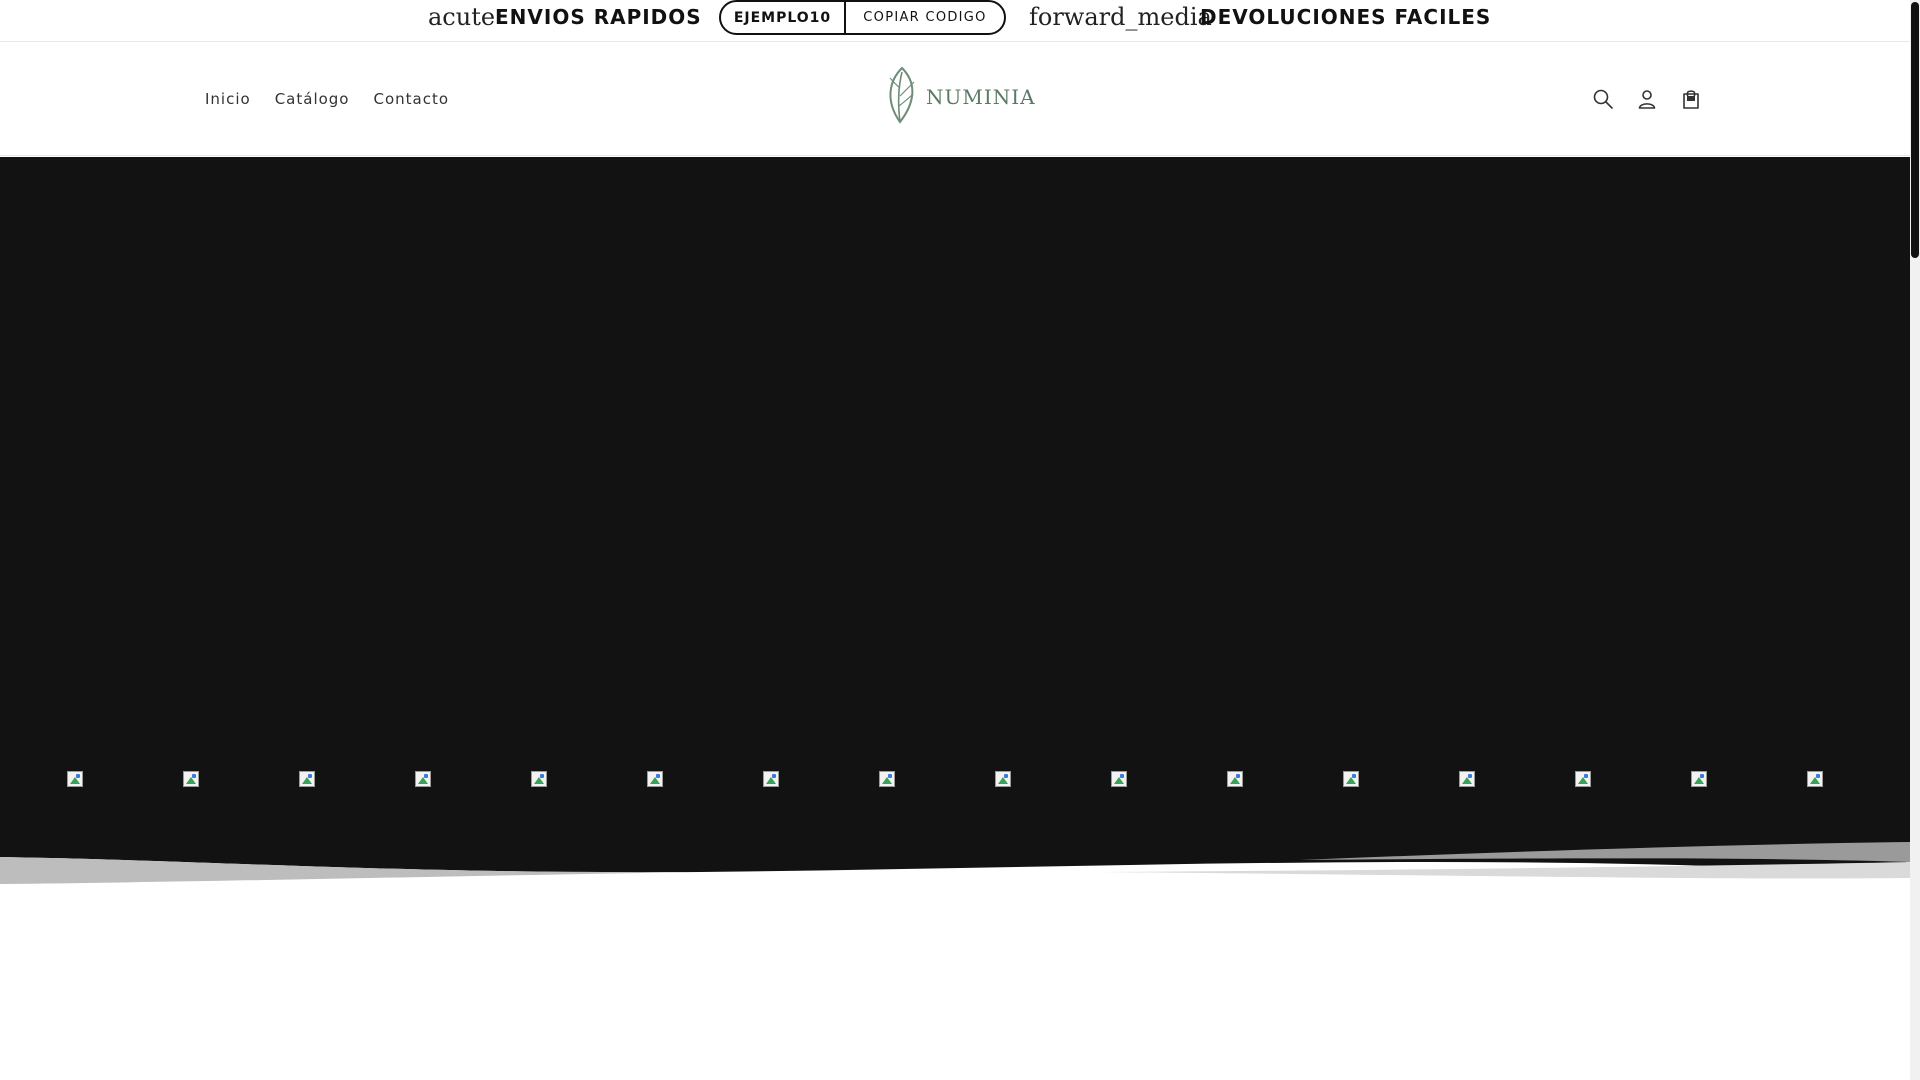  I want to click on coupon-code: EJEMPLO10, so click(783, 17).